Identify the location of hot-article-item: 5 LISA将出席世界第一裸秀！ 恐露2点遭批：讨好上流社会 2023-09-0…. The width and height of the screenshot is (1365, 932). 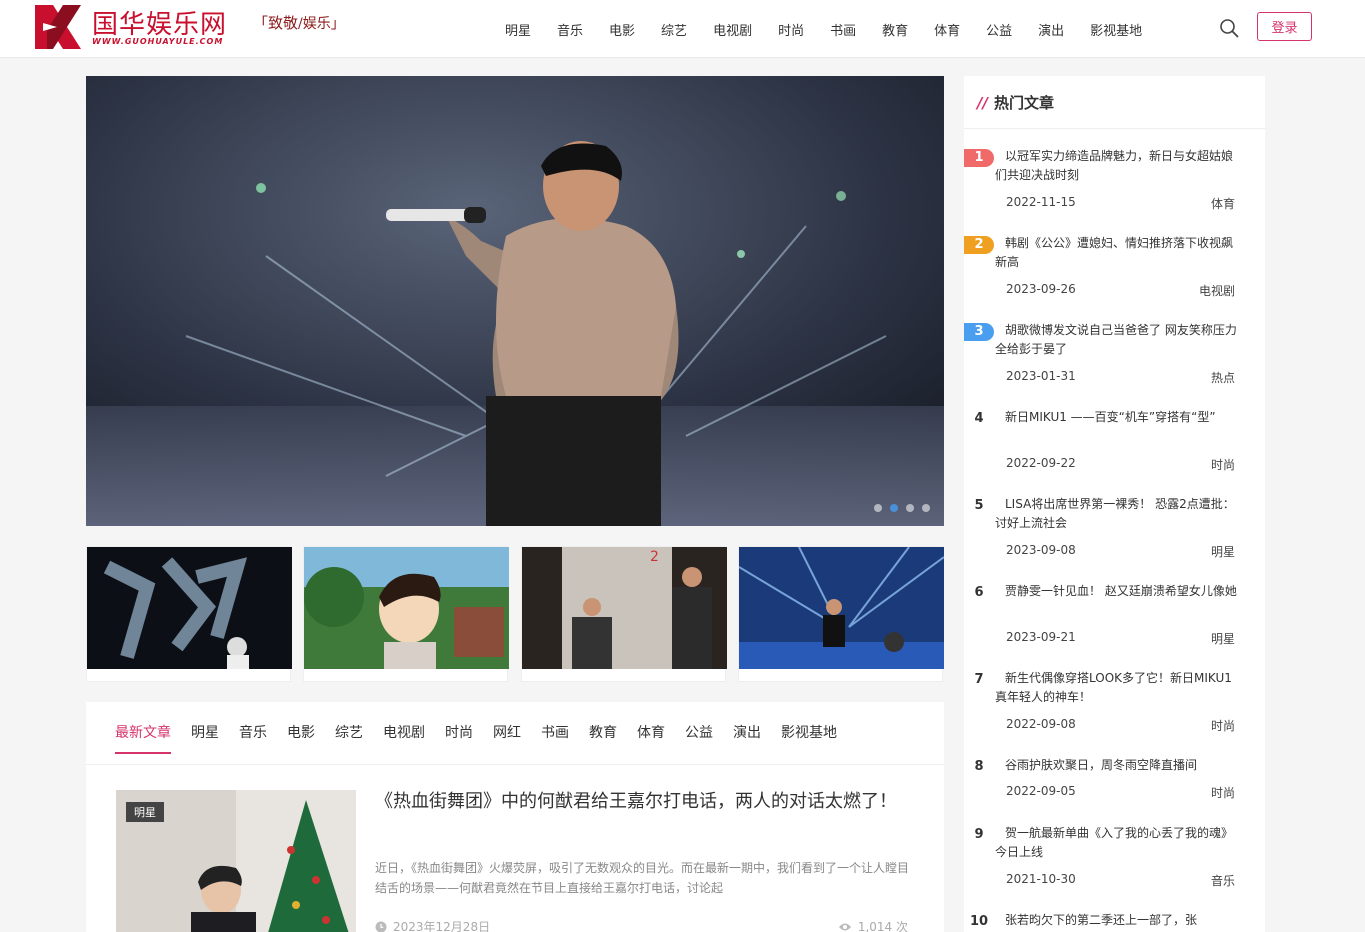
(1114, 535).